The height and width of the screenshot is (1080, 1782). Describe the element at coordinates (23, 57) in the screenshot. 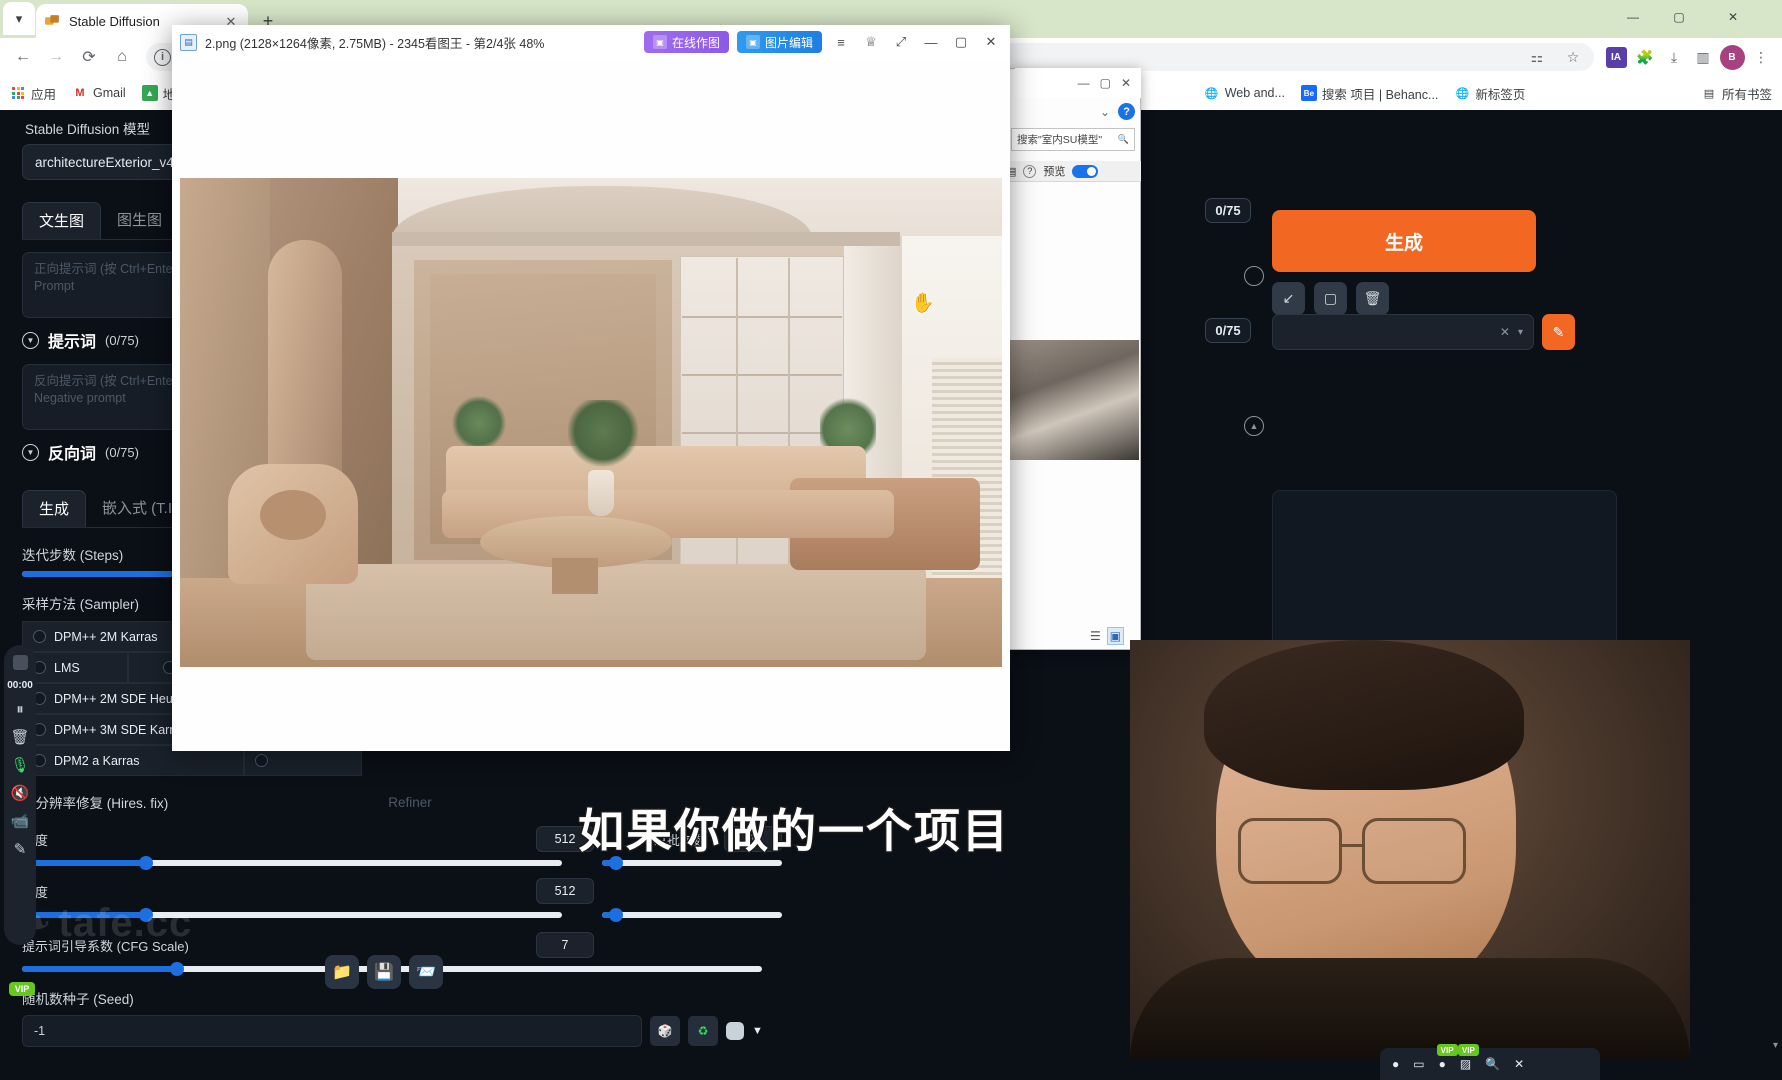

I see `back-button: ←` at that location.